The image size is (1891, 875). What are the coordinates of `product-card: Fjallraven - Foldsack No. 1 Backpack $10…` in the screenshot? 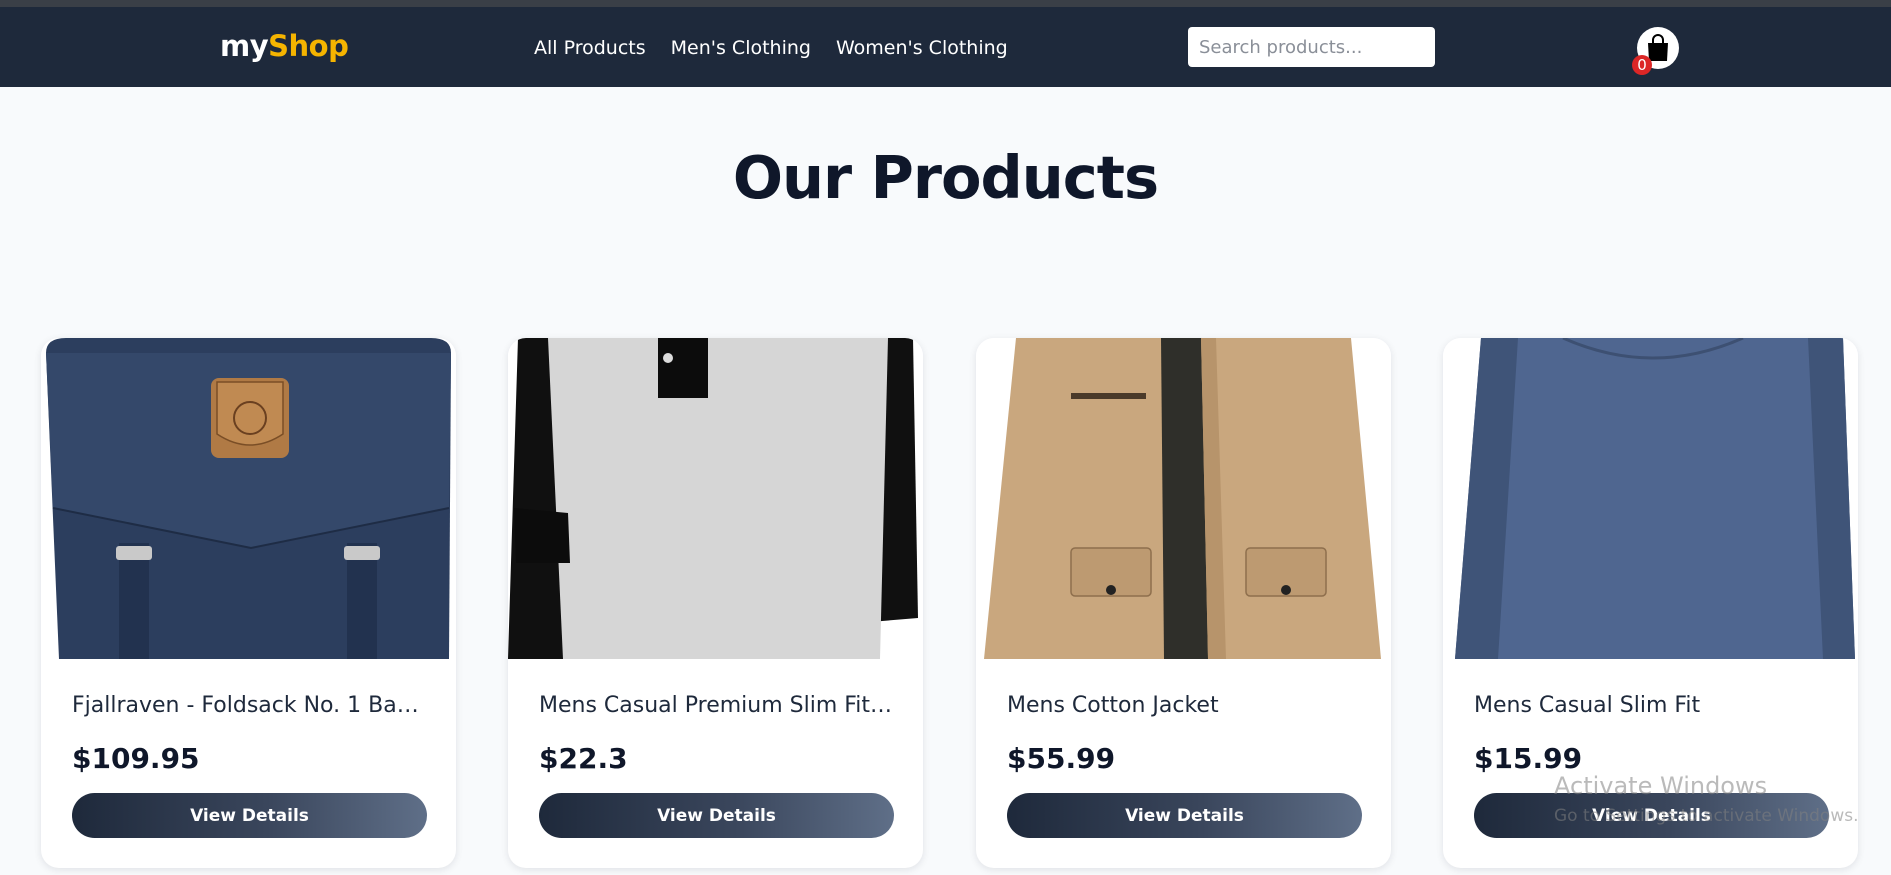 It's located at (248, 603).